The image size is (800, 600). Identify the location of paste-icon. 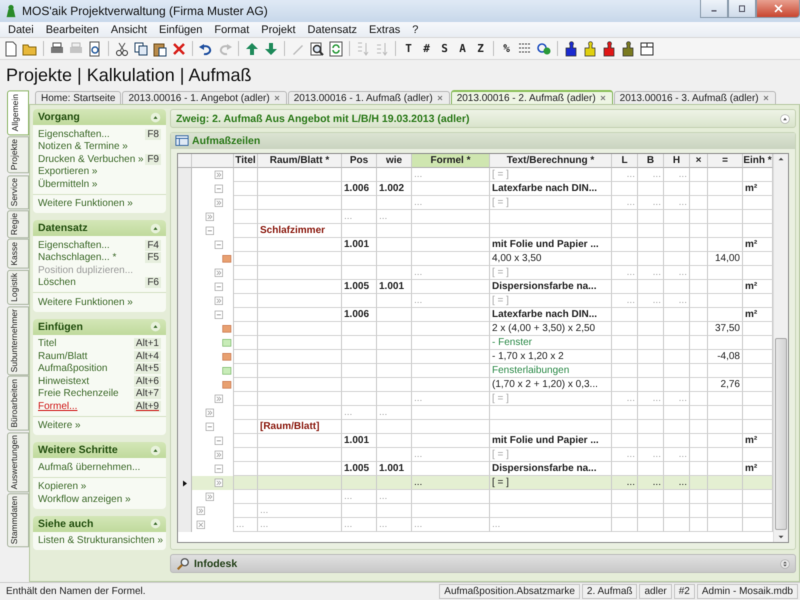
(160, 48).